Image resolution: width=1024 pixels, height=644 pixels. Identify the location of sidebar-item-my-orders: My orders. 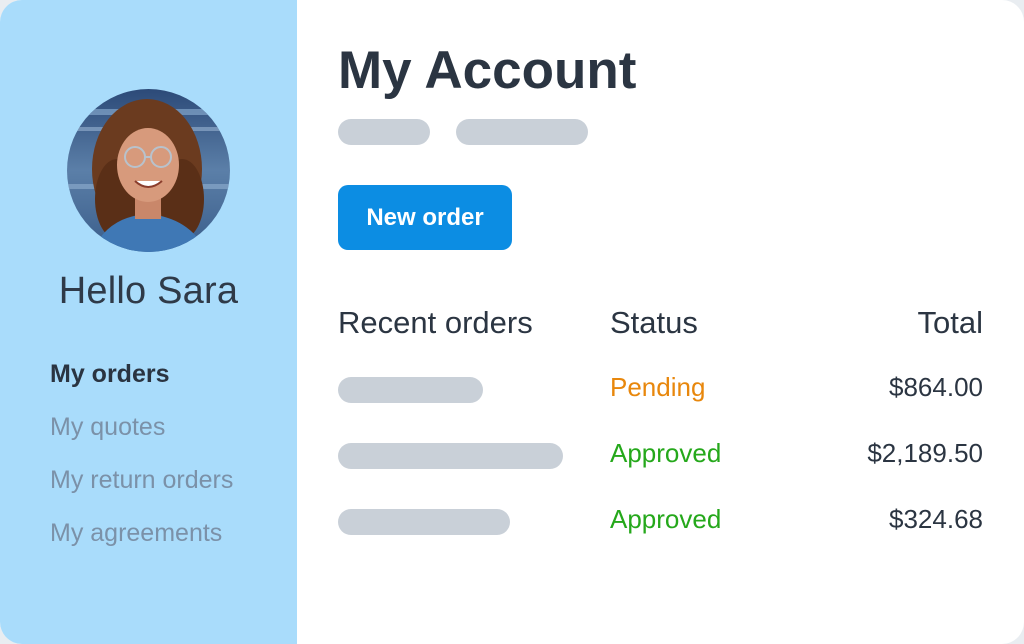
(141, 386).